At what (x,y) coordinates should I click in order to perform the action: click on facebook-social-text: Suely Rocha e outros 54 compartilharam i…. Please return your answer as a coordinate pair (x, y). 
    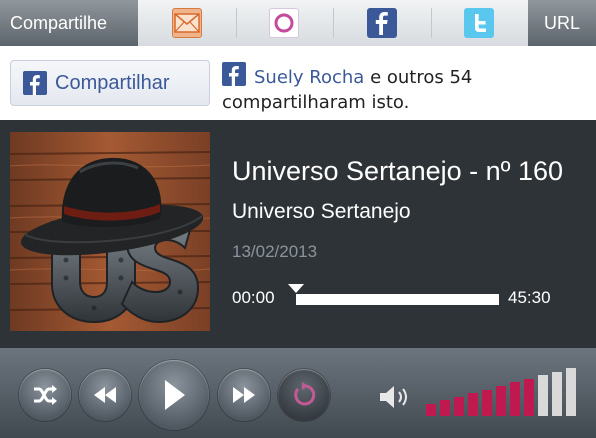
    Looking at the image, I should click on (407, 88).